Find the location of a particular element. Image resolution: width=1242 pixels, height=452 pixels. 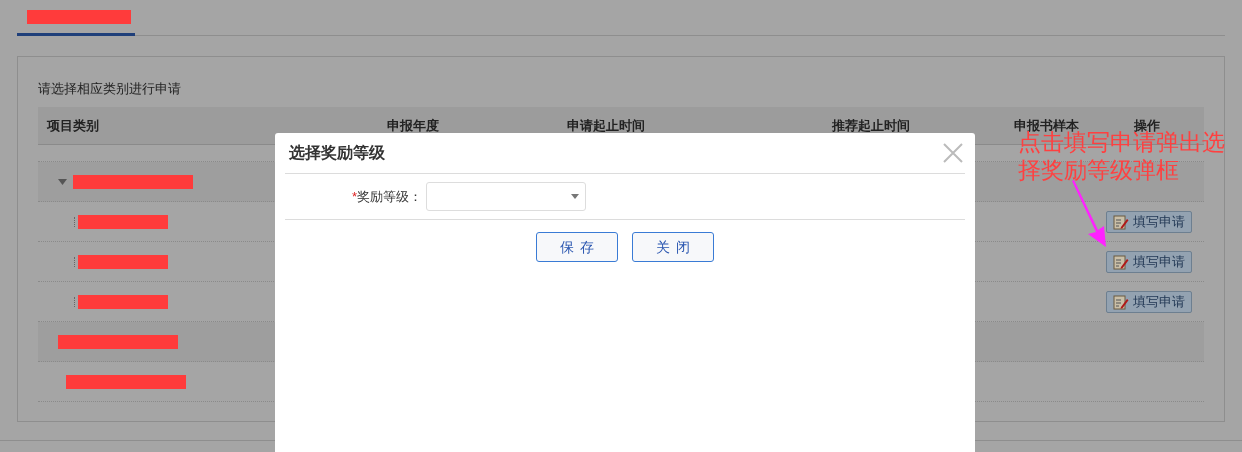

dialog-button: 关闭 is located at coordinates (673, 247).